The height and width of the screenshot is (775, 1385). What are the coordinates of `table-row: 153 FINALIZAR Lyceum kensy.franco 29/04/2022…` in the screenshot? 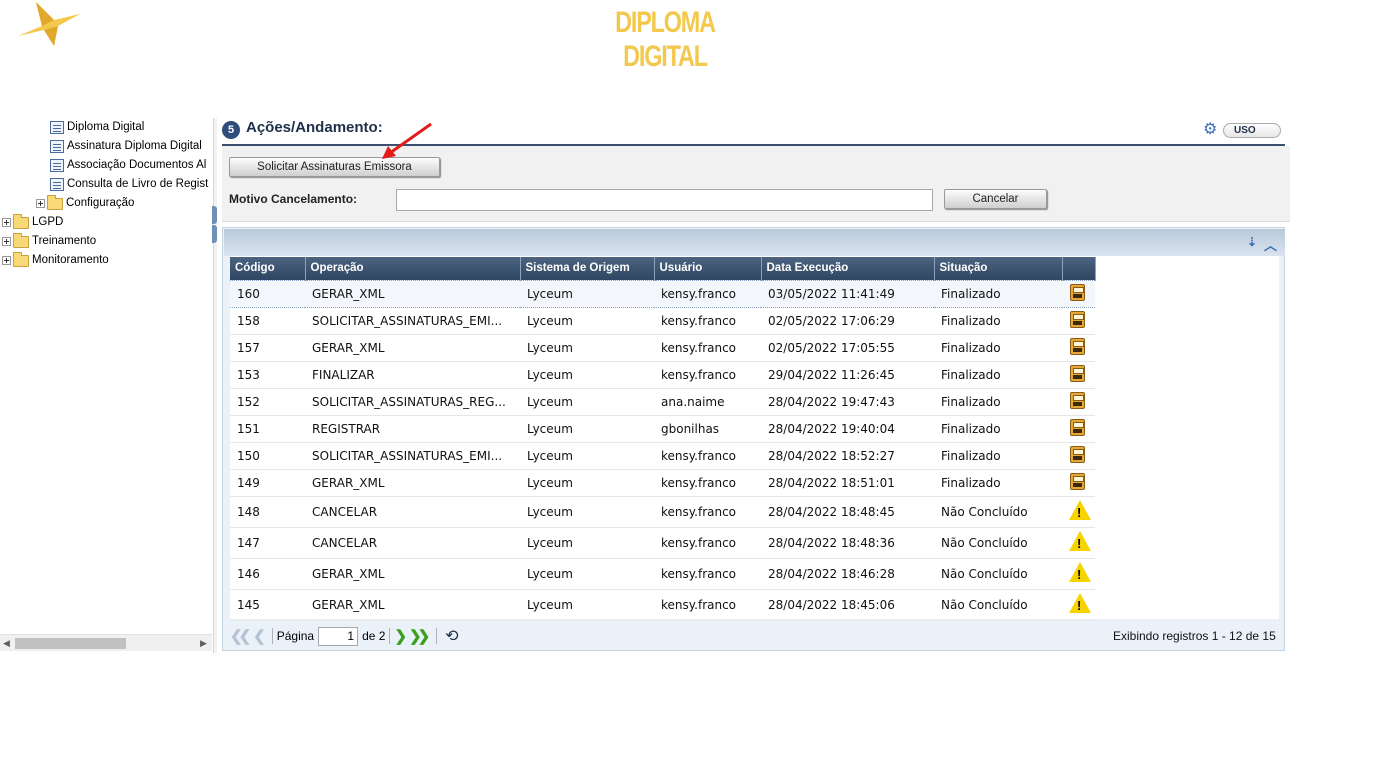 It's located at (662, 375).